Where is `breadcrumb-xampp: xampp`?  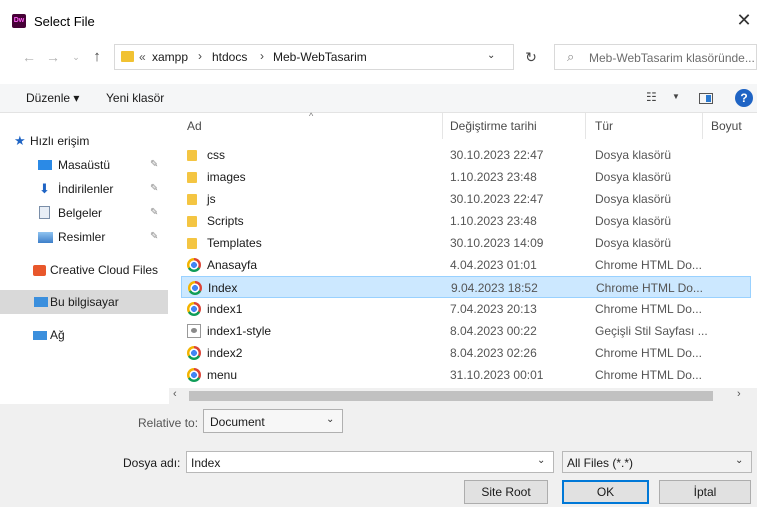 breadcrumb-xampp: xampp is located at coordinates (170, 57).